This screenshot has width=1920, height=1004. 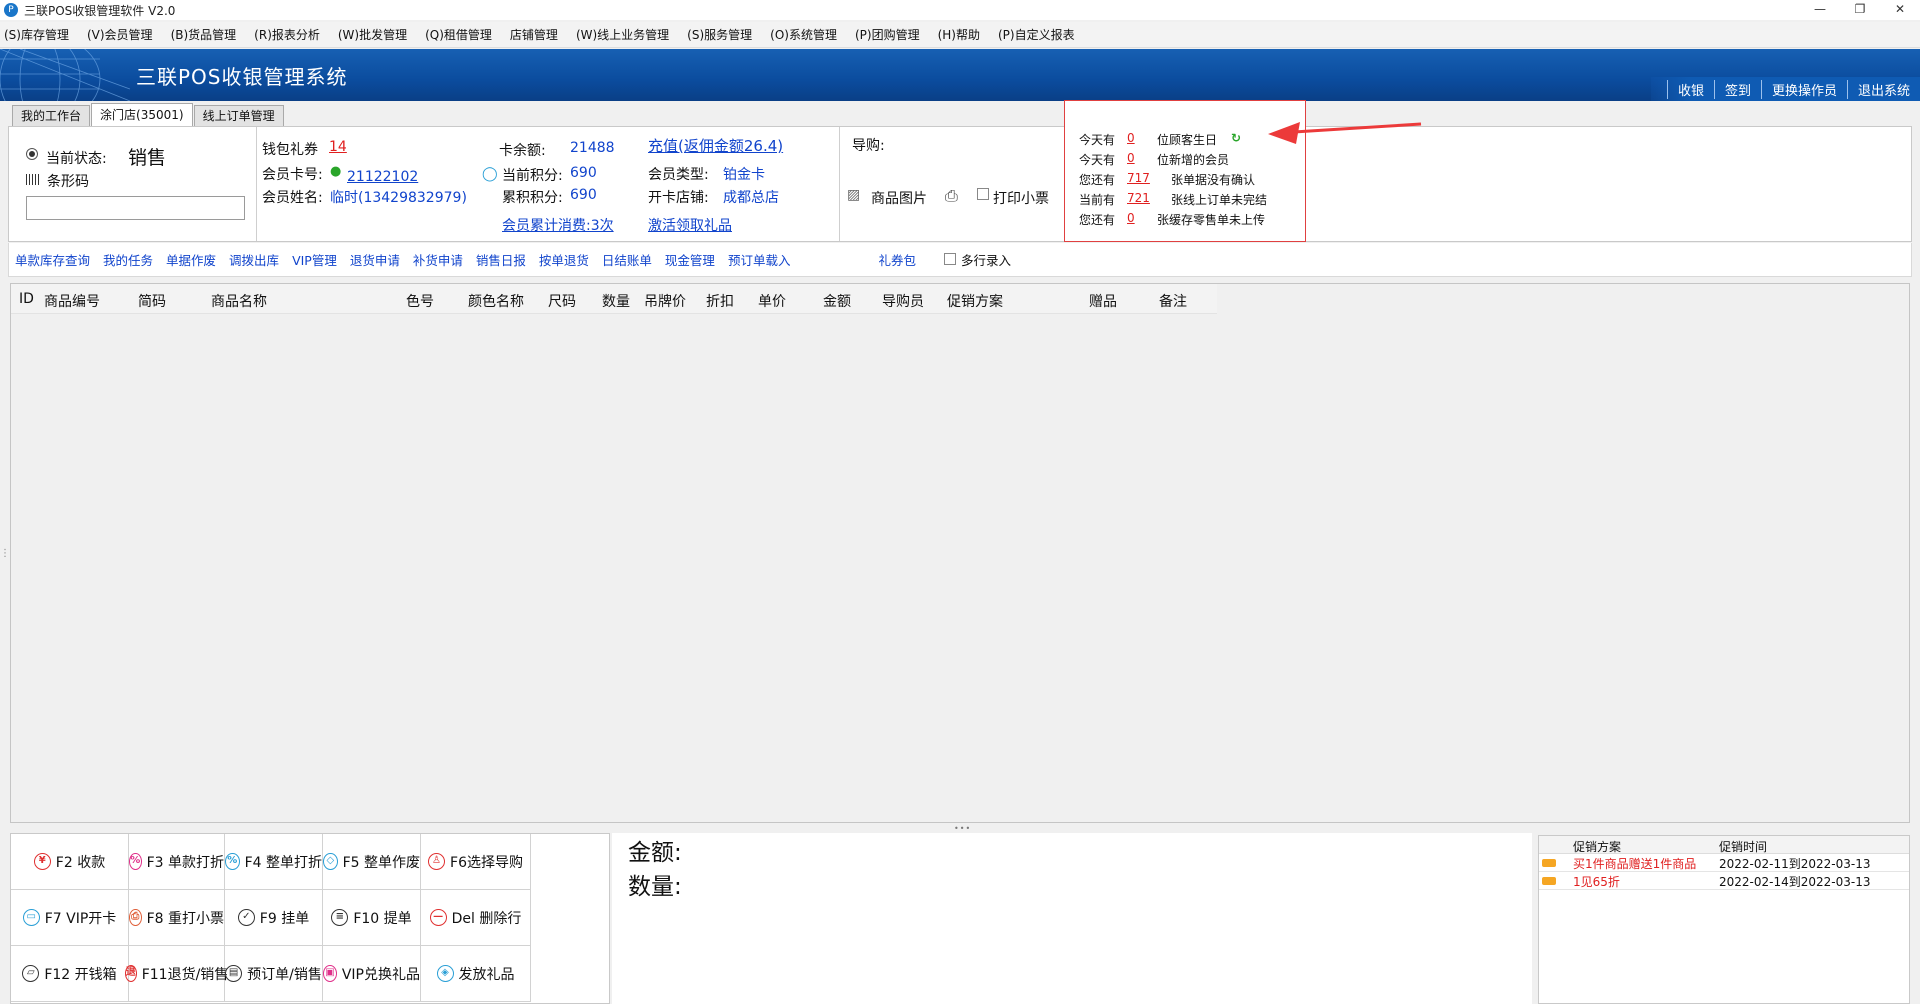 I want to click on wallet-coupon-value: 14, so click(x=338, y=147).